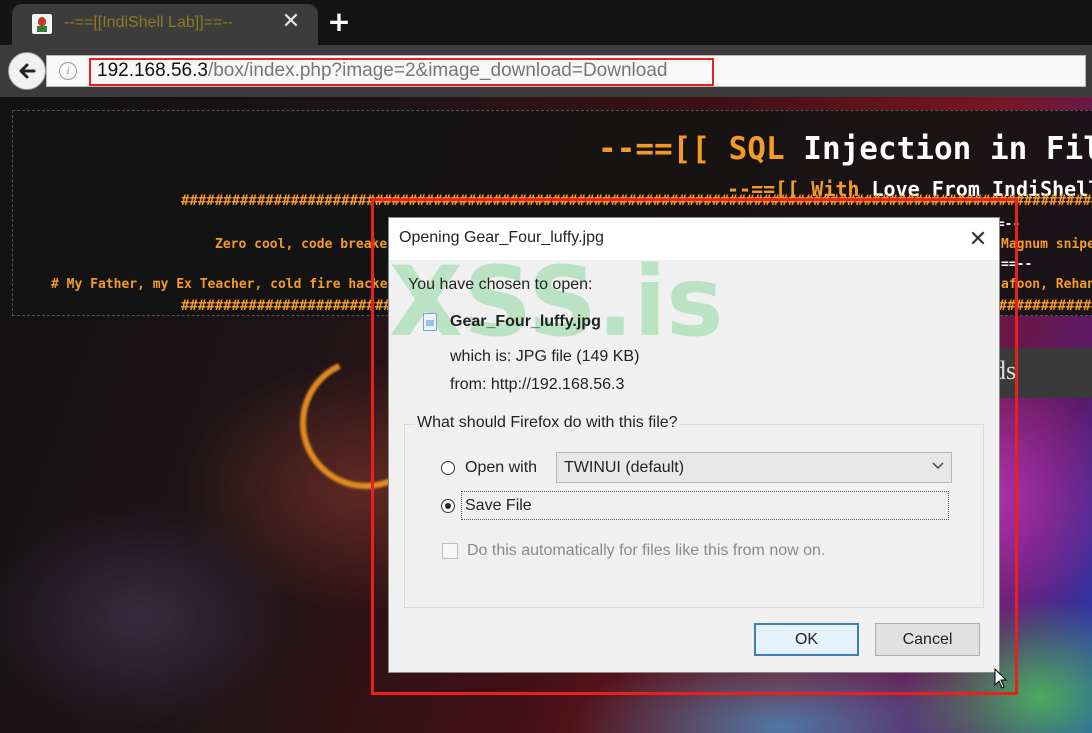 This screenshot has height=733, width=1092. Describe the element at coordinates (545, 356) in the screenshot. I see `file-type-info: which is: JPG file (149 KB)` at that location.